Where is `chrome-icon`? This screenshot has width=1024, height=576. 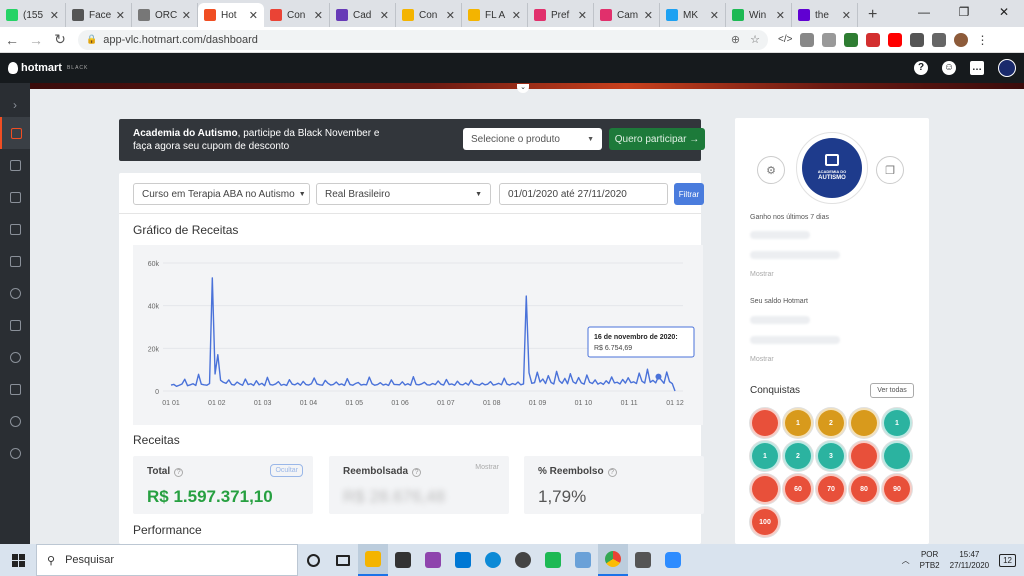 chrome-icon is located at coordinates (613, 560).